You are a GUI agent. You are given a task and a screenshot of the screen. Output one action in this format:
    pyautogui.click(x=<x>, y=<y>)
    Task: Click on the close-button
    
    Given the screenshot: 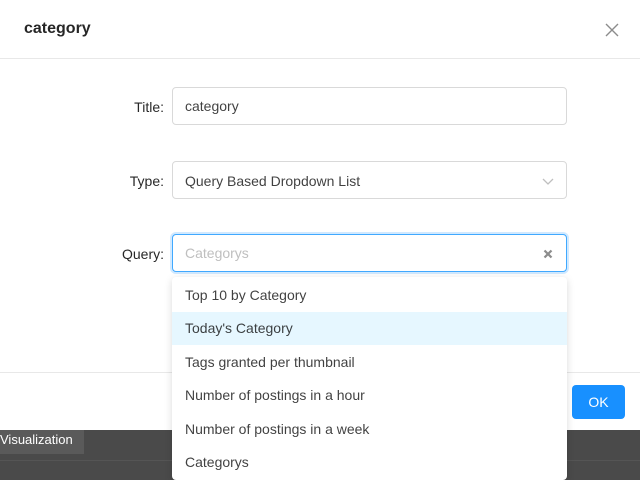 What is the action you would take?
    pyautogui.click(x=612, y=30)
    